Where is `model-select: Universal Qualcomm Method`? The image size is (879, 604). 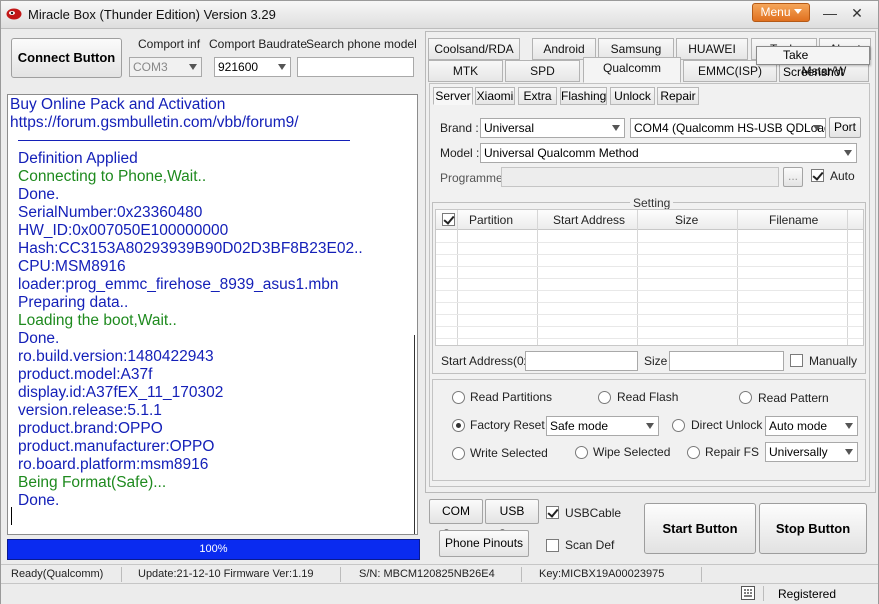 model-select: Universal Qualcomm Method is located at coordinates (668, 153).